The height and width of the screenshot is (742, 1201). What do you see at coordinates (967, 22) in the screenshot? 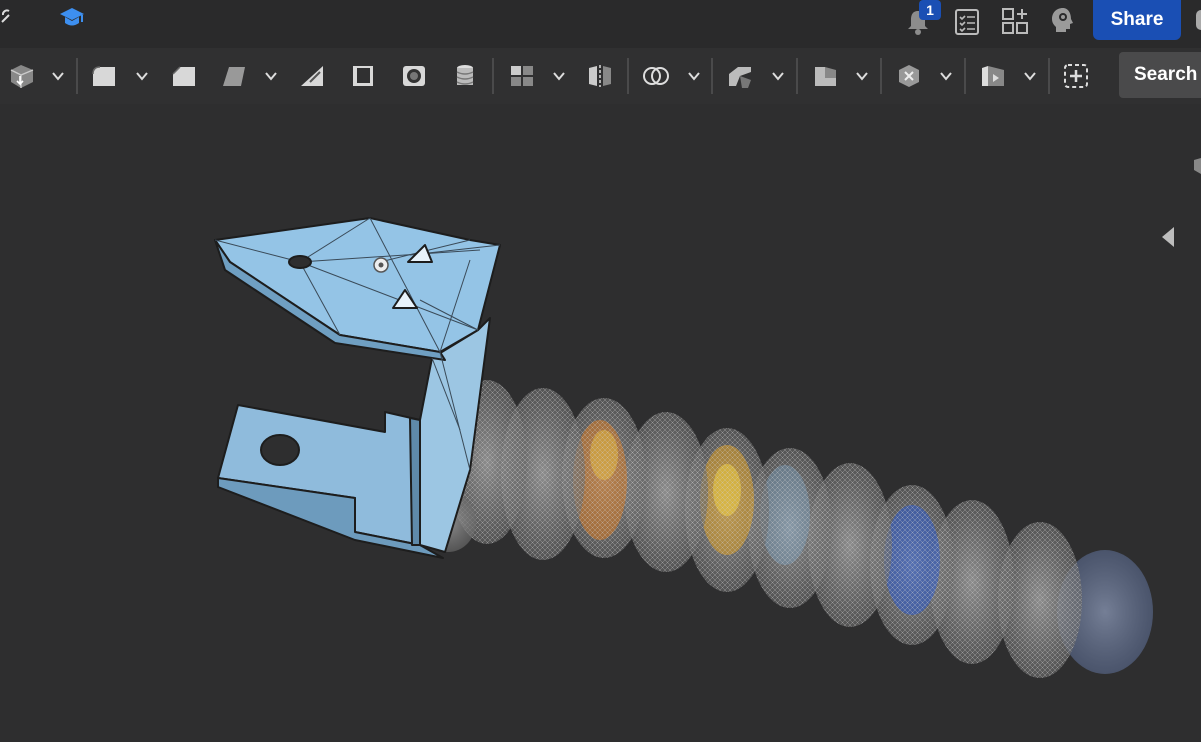
I see `checklist-icon` at bounding box center [967, 22].